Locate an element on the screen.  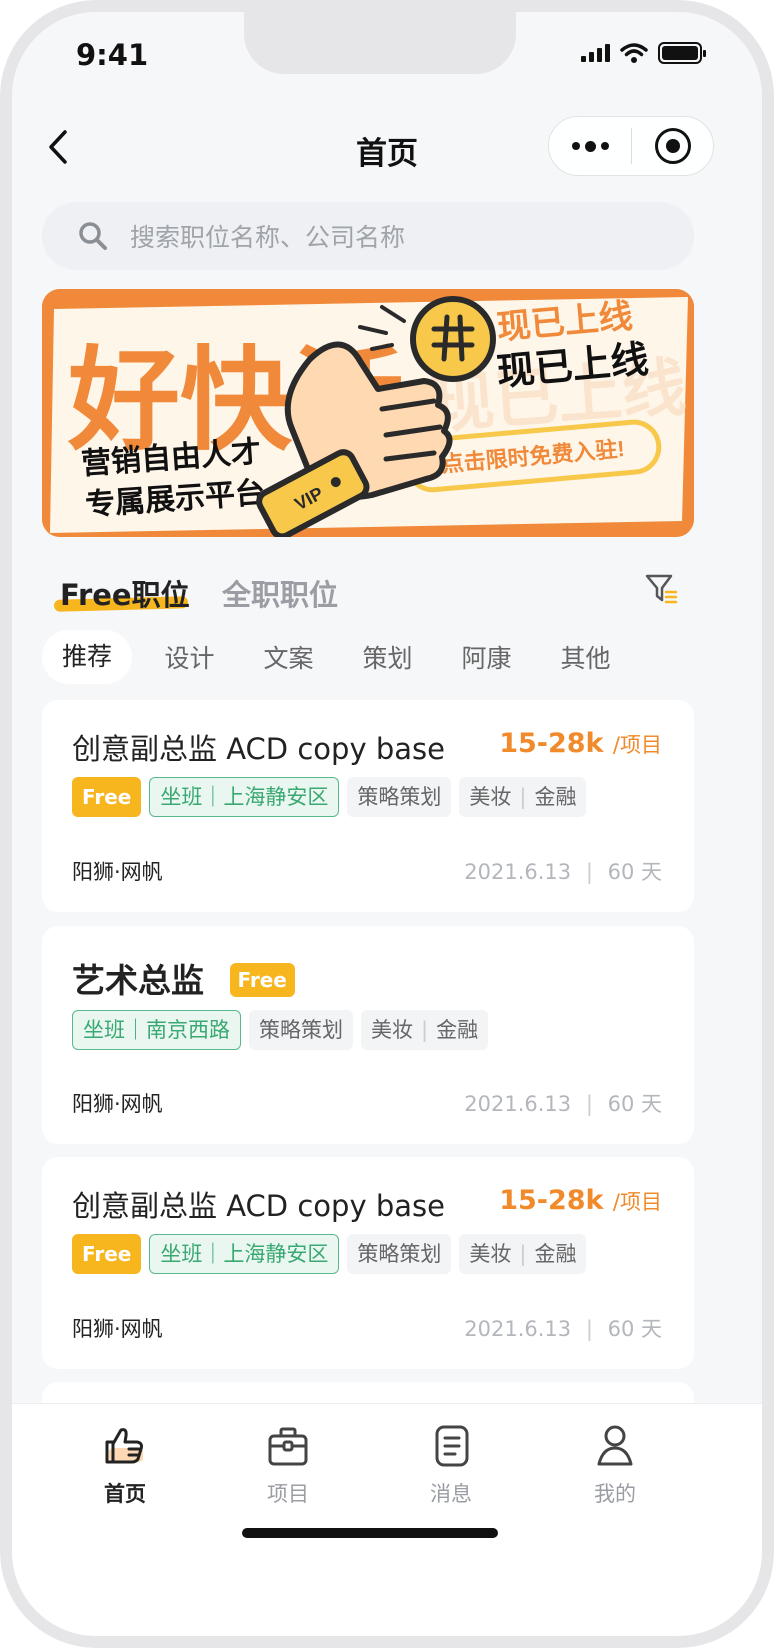
tabbar-label: 消息 is located at coordinates (451, 1494).